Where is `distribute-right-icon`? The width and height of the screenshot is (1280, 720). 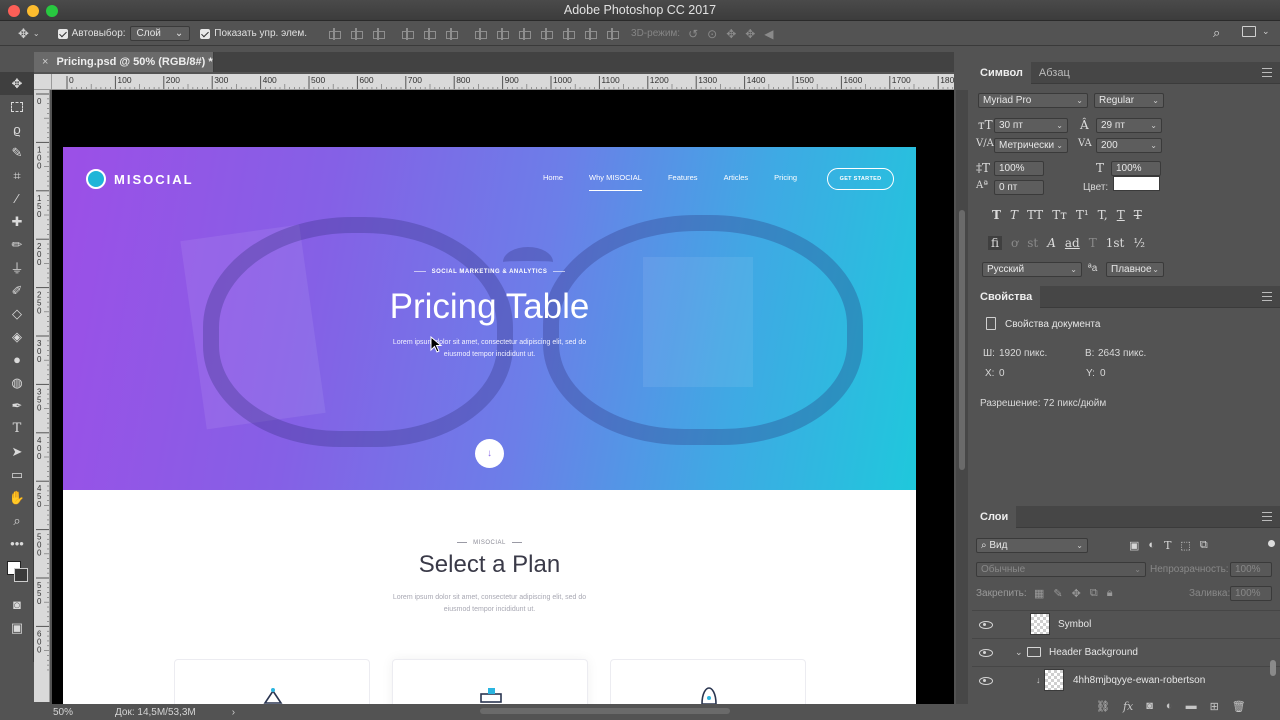
distribute-right-icon is located at coordinates (591, 33).